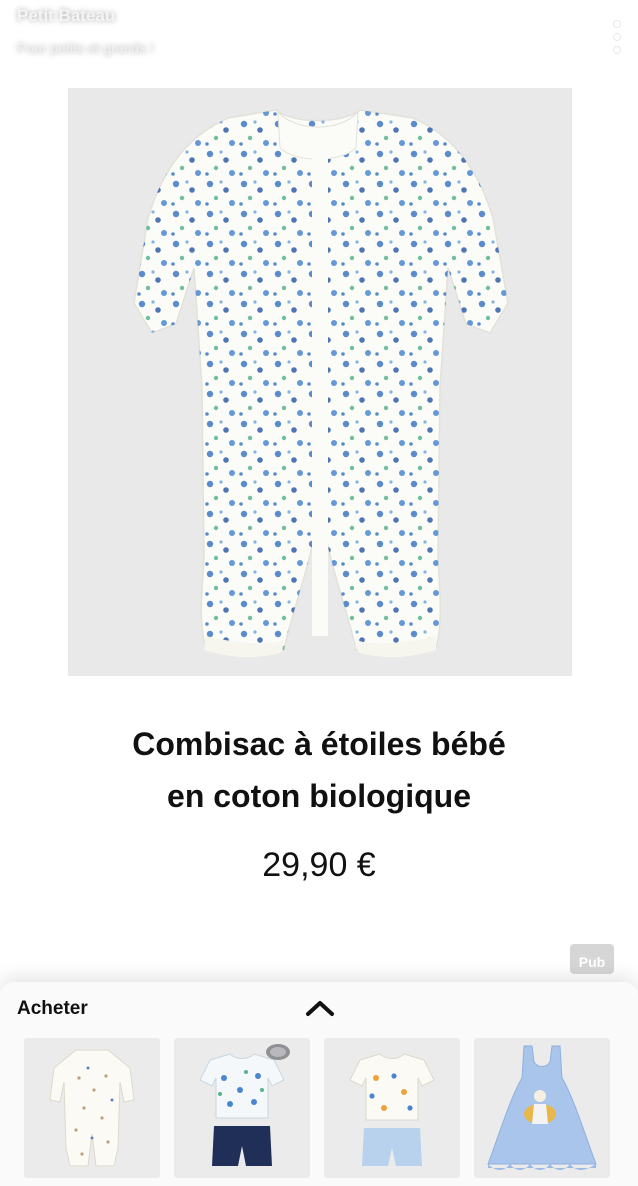 The image size is (638, 1186). Describe the element at coordinates (52, 1009) in the screenshot. I see `shop-label: Acheter` at that location.